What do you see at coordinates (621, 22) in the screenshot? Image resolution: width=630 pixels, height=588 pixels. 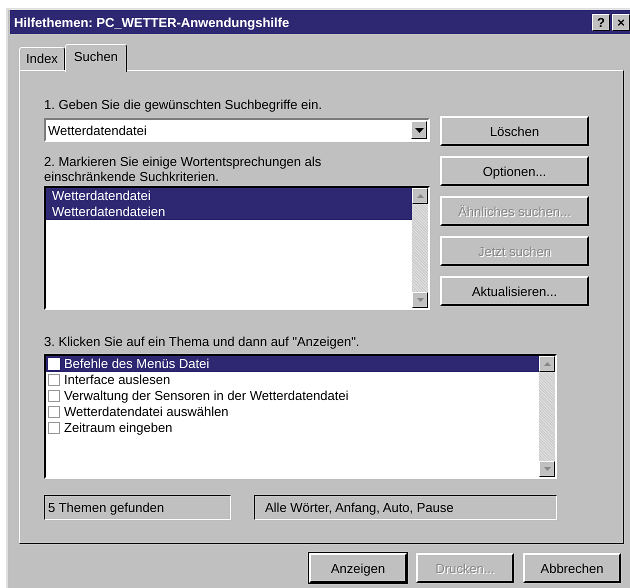 I see `title-button: ×` at bounding box center [621, 22].